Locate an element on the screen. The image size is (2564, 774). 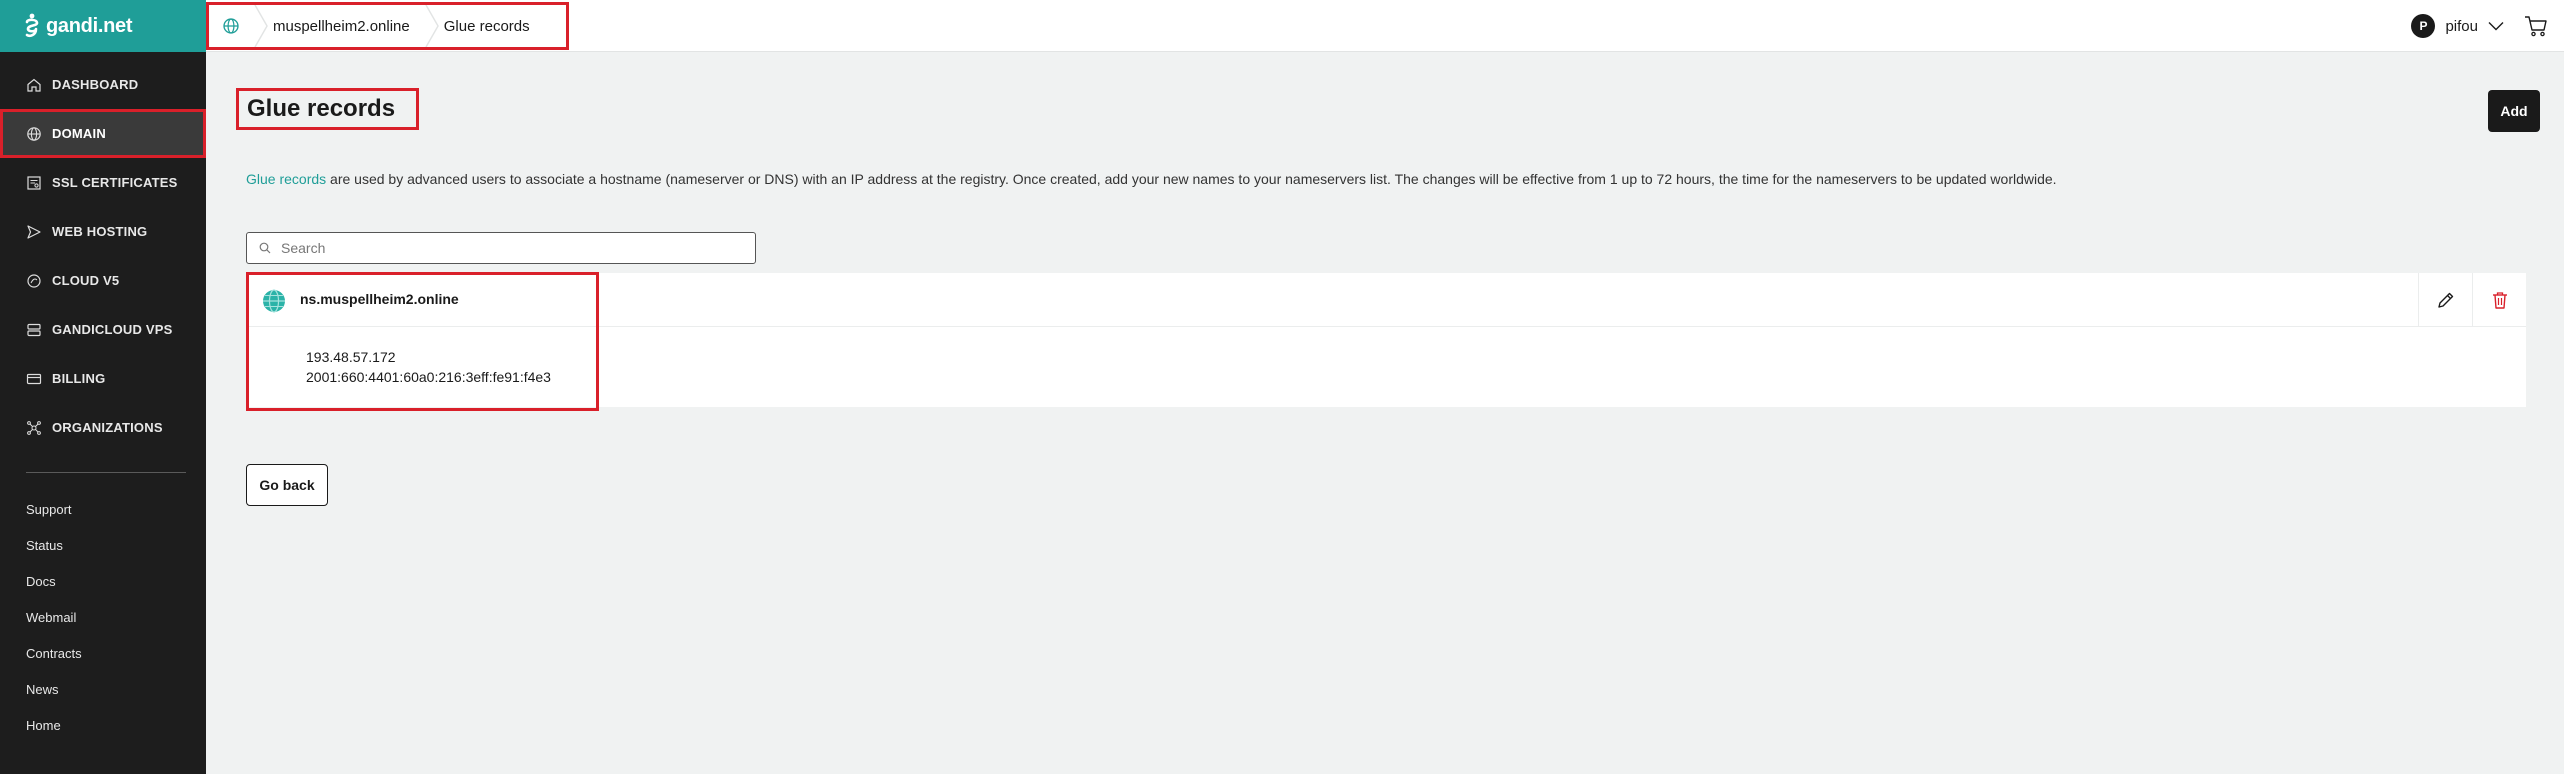
user-menu: P pifou is located at coordinates (2479, 26).